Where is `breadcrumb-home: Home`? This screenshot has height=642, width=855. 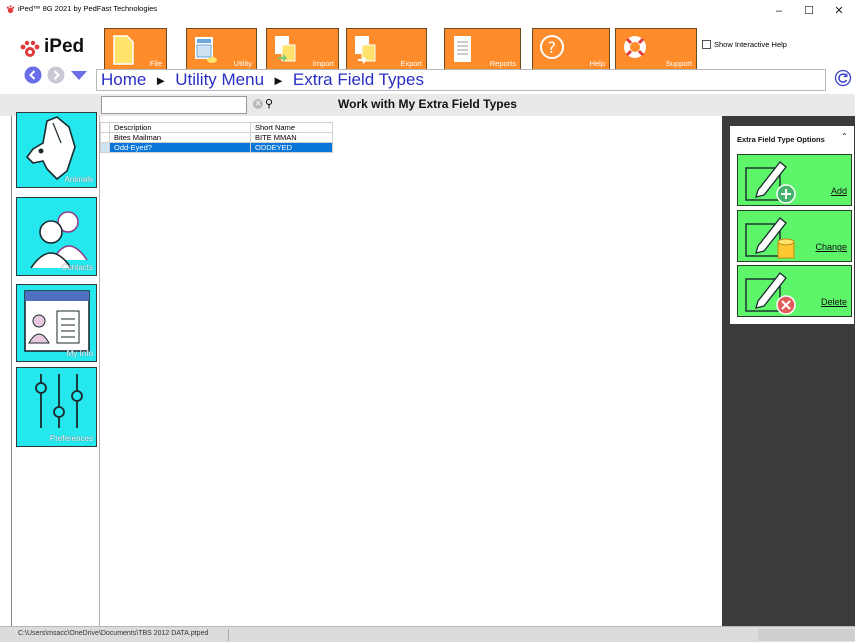
breadcrumb-home: Home is located at coordinates (123, 79).